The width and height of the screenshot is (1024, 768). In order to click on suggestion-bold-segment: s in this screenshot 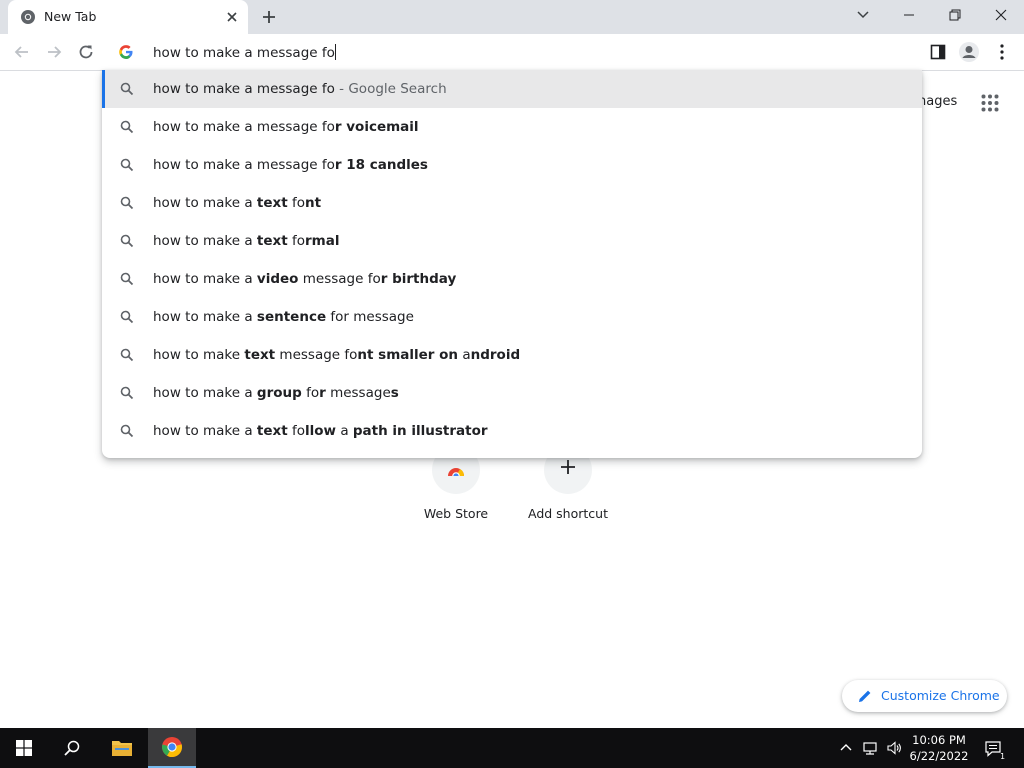, I will do `click(394, 393)`.